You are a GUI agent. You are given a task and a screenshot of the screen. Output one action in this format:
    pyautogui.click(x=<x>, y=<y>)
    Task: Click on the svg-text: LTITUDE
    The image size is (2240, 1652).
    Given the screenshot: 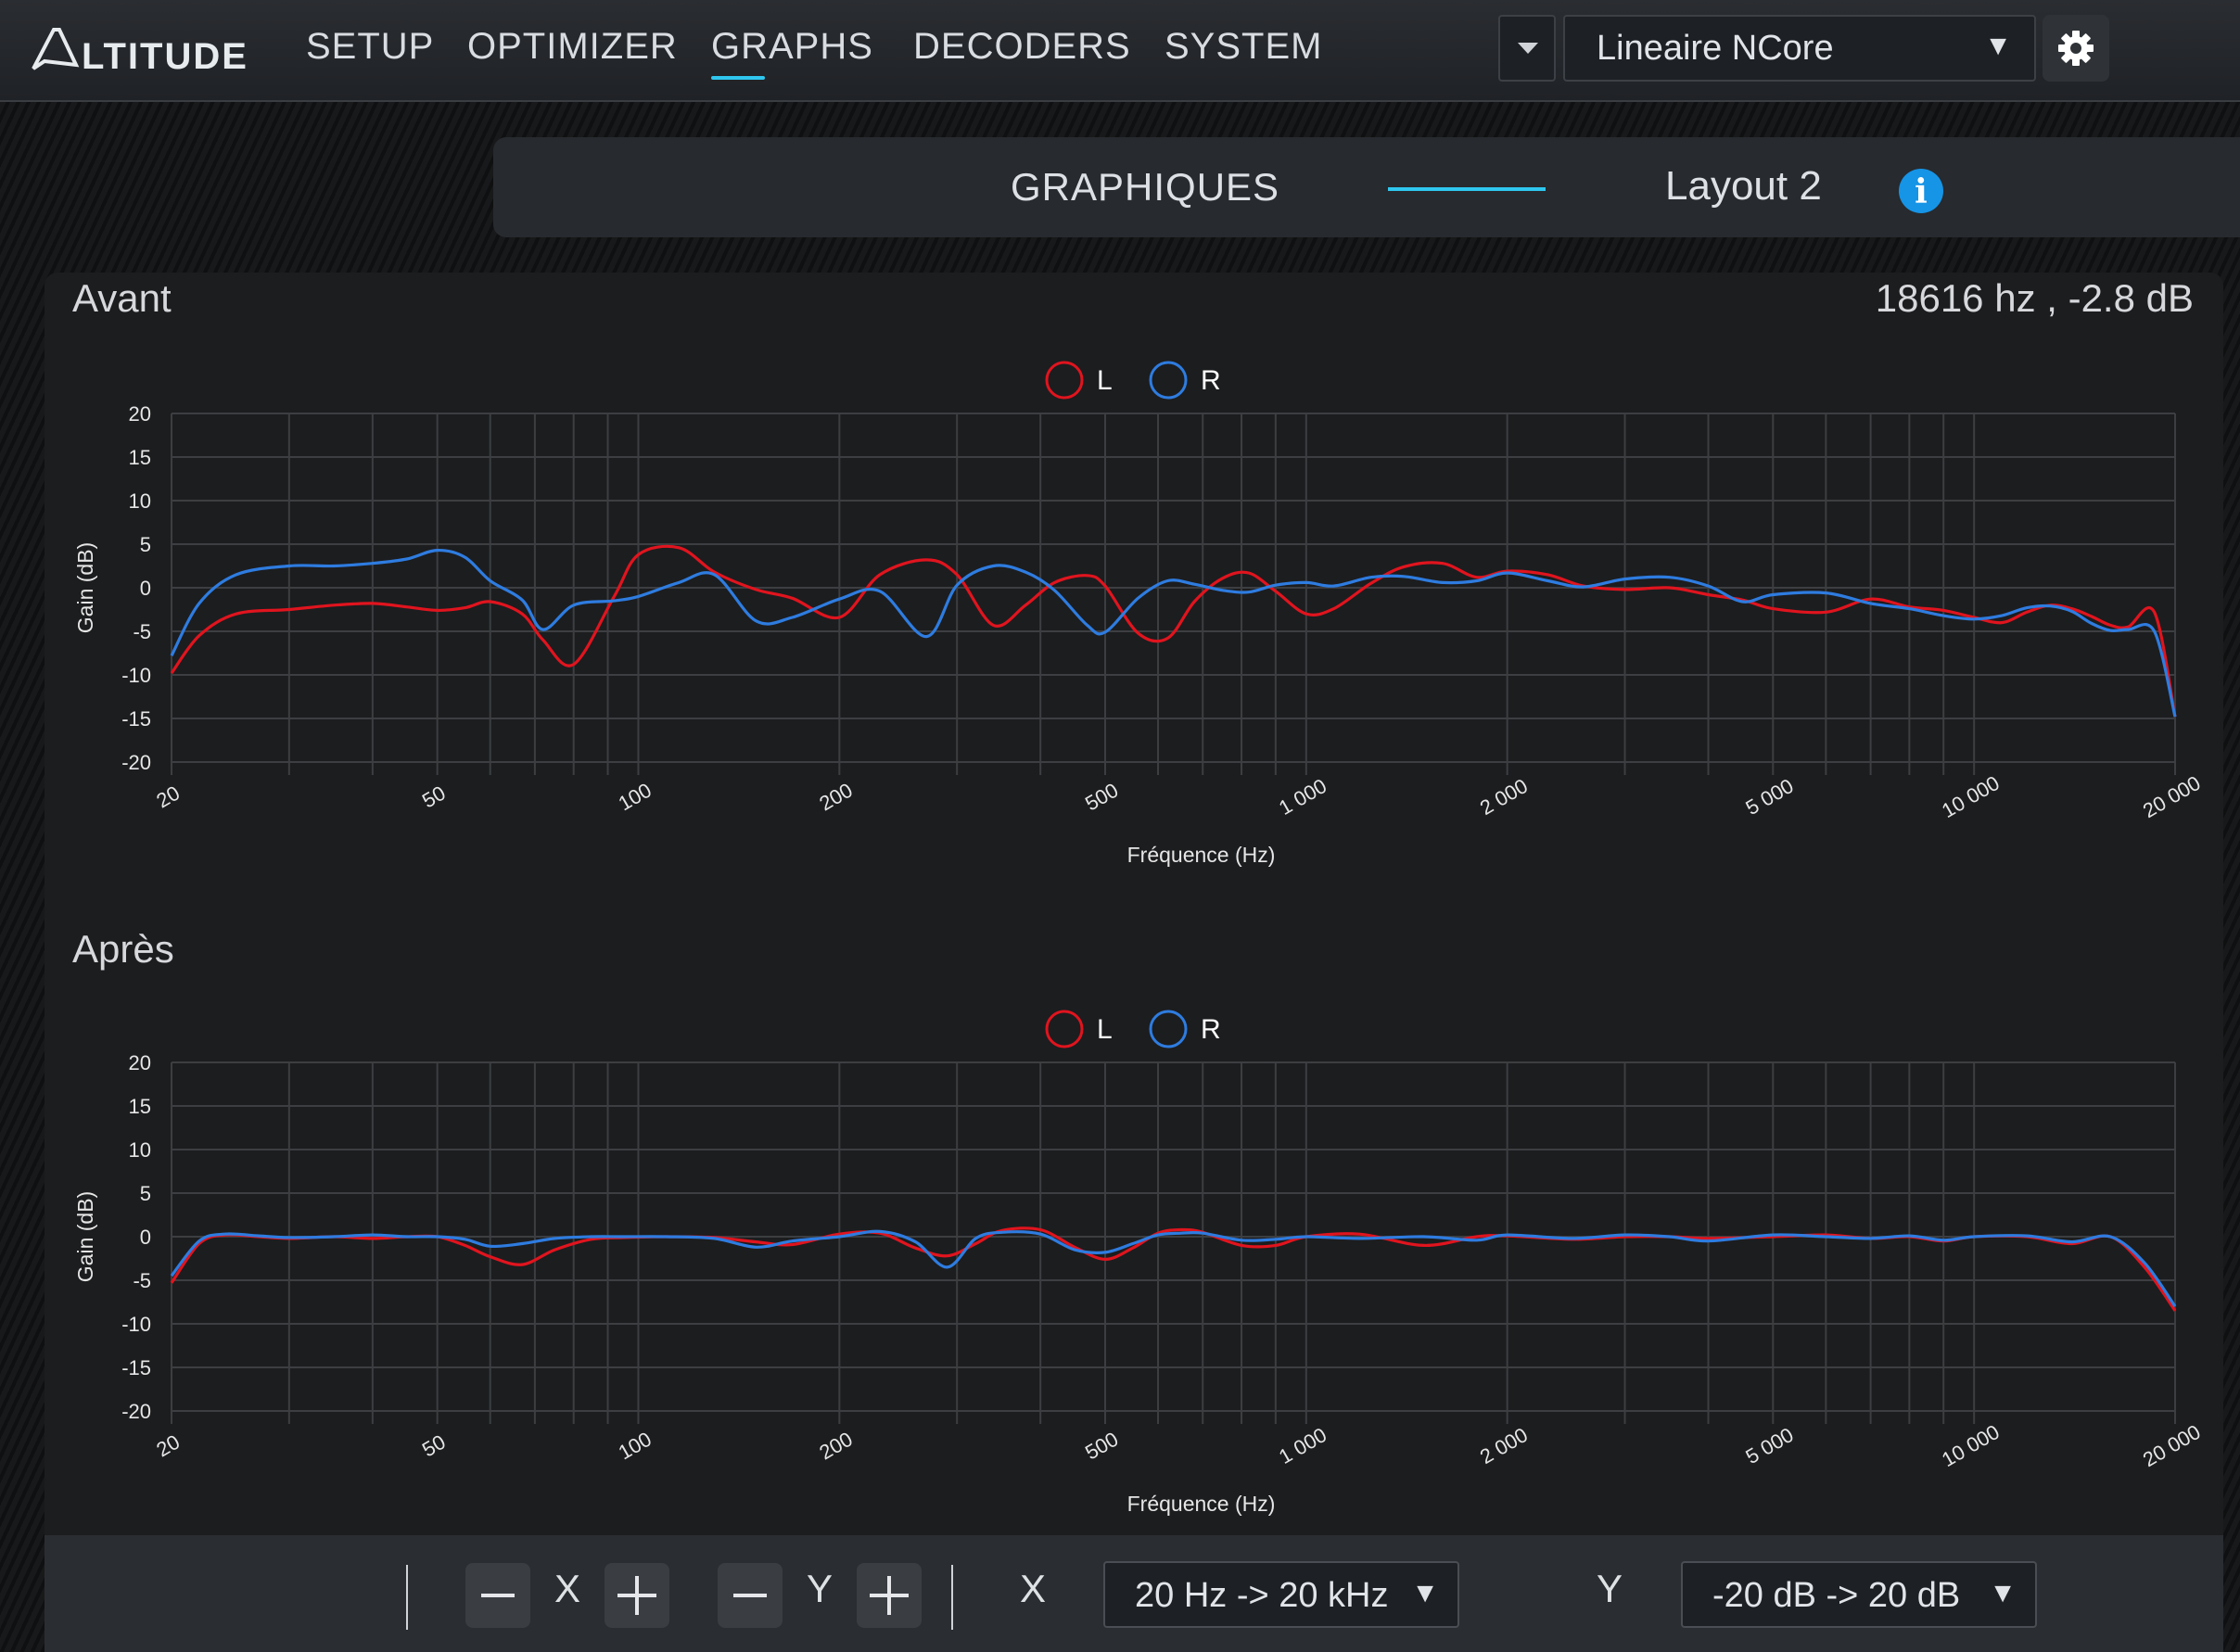 What is the action you would take?
    pyautogui.click(x=165, y=56)
    